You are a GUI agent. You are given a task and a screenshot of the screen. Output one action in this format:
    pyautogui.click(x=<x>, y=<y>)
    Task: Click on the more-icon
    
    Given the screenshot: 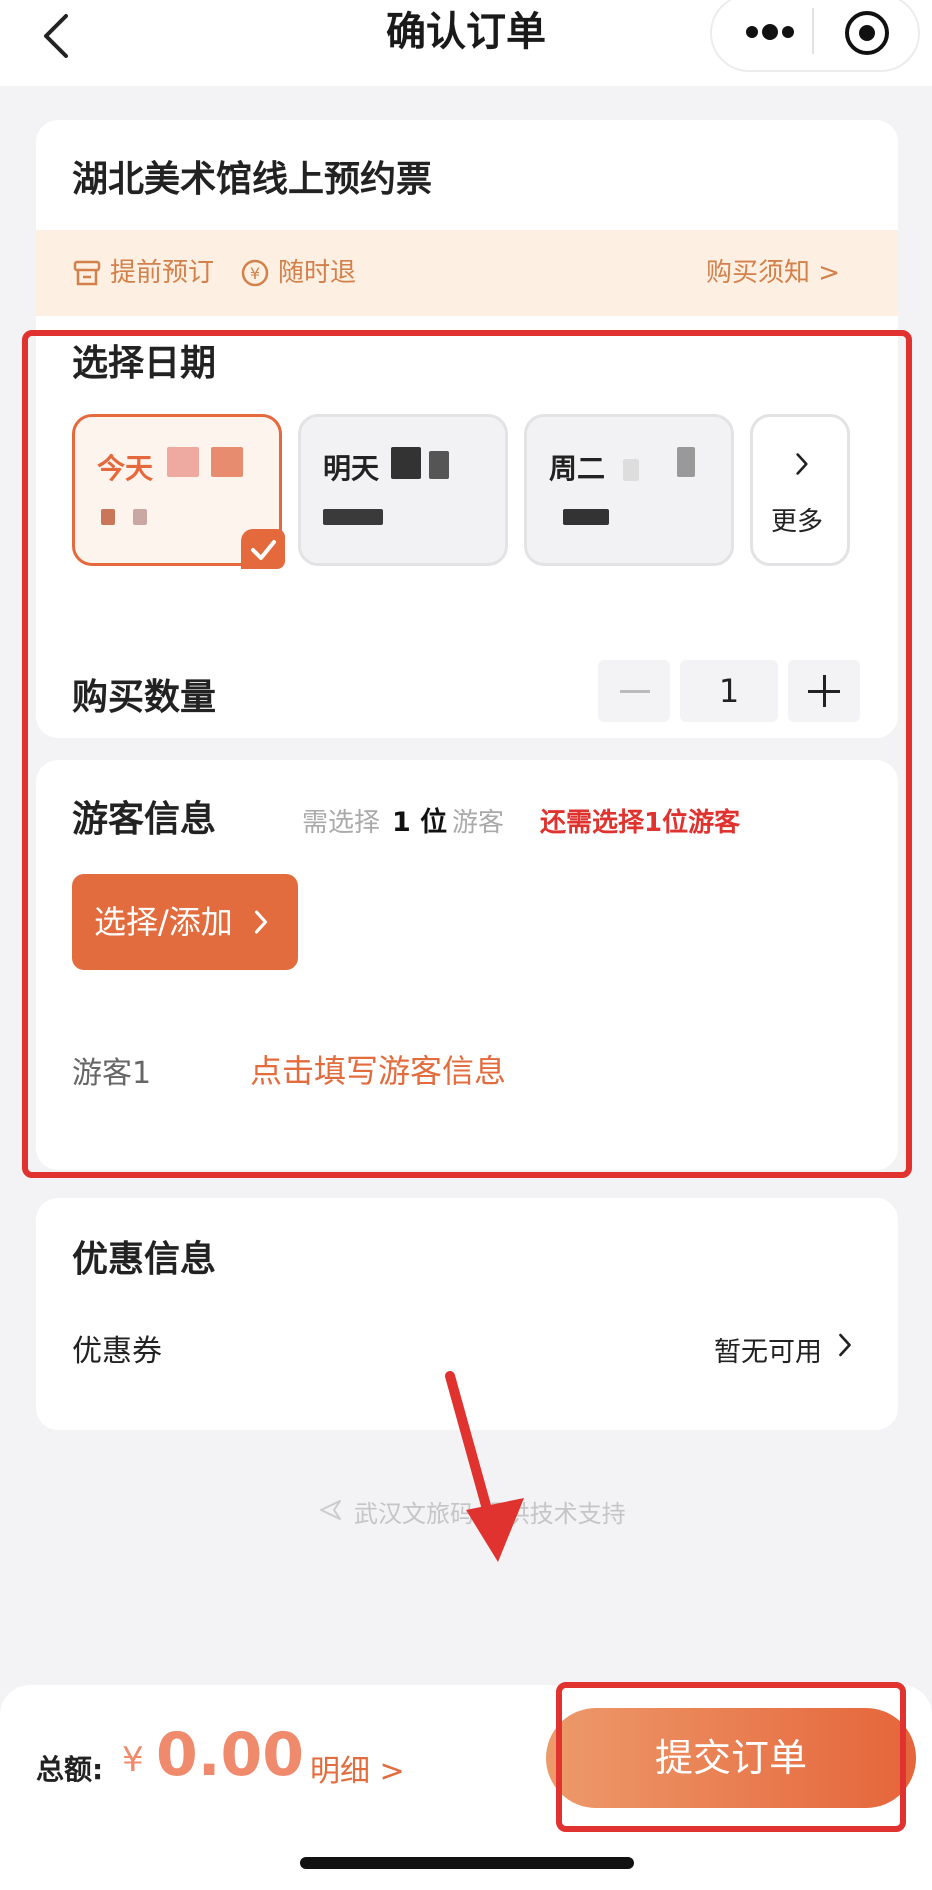 What is the action you would take?
    pyautogui.click(x=770, y=32)
    